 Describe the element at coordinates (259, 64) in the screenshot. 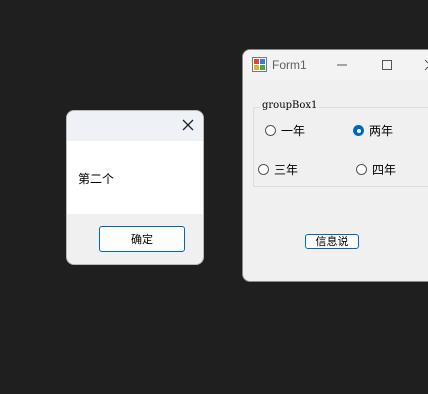

I see `form-app-icon` at that location.